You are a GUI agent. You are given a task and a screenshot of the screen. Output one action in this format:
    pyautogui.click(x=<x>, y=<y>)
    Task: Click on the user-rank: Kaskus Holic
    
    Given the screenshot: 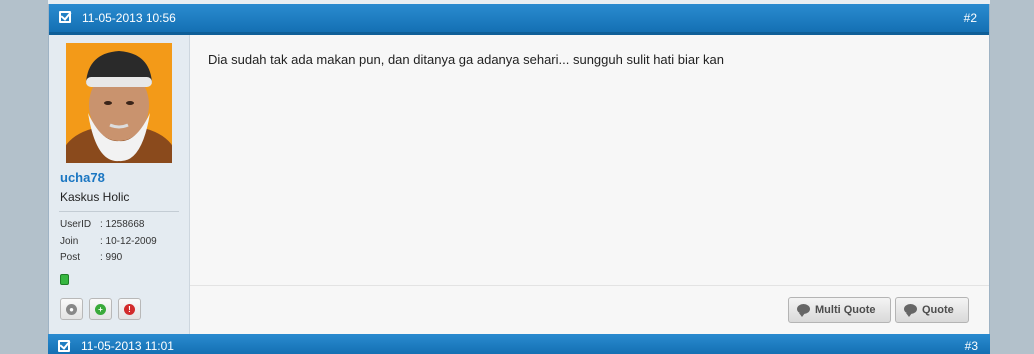 What is the action you would take?
    pyautogui.click(x=95, y=197)
    